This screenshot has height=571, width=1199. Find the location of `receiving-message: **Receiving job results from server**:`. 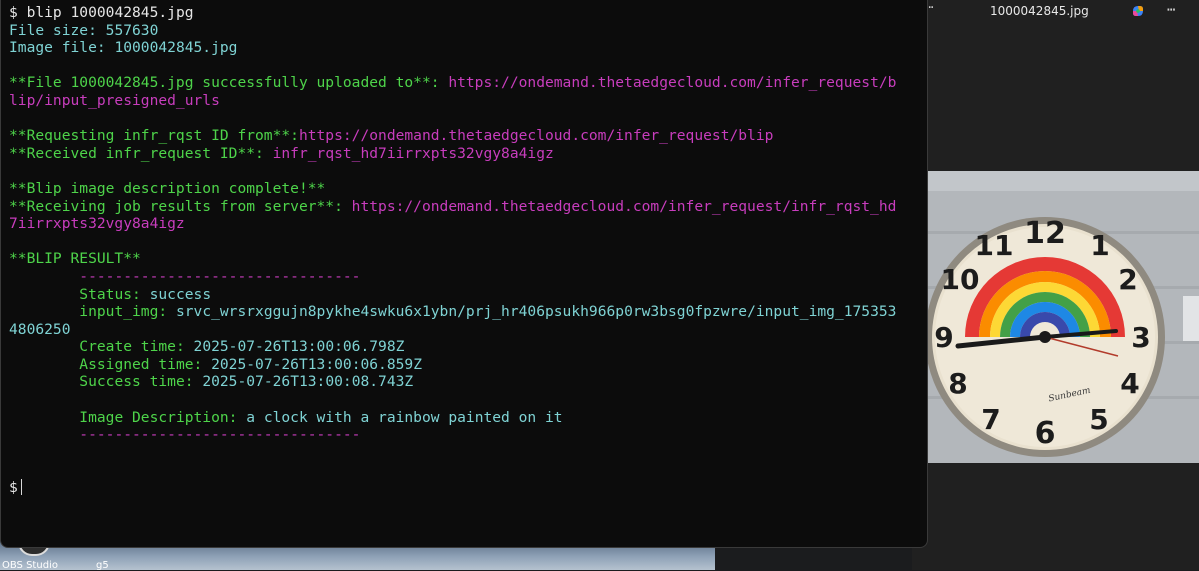

receiving-message: **Receiving job results from server**: is located at coordinates (176, 206).